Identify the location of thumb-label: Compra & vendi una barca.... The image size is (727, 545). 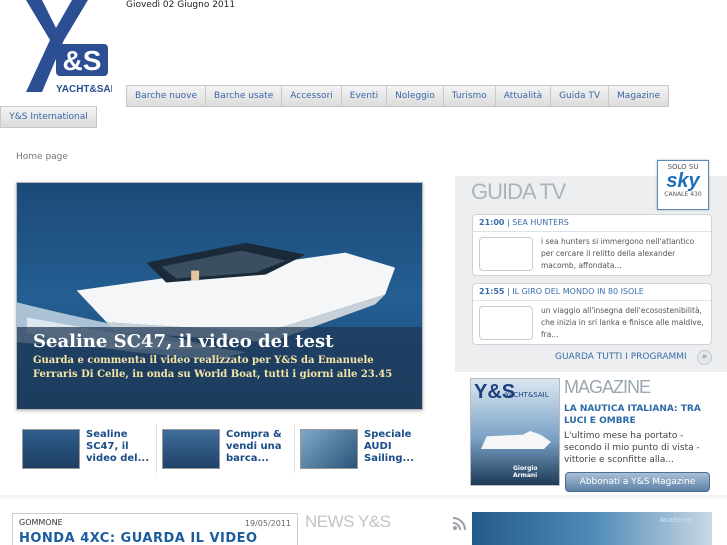
(256, 451).